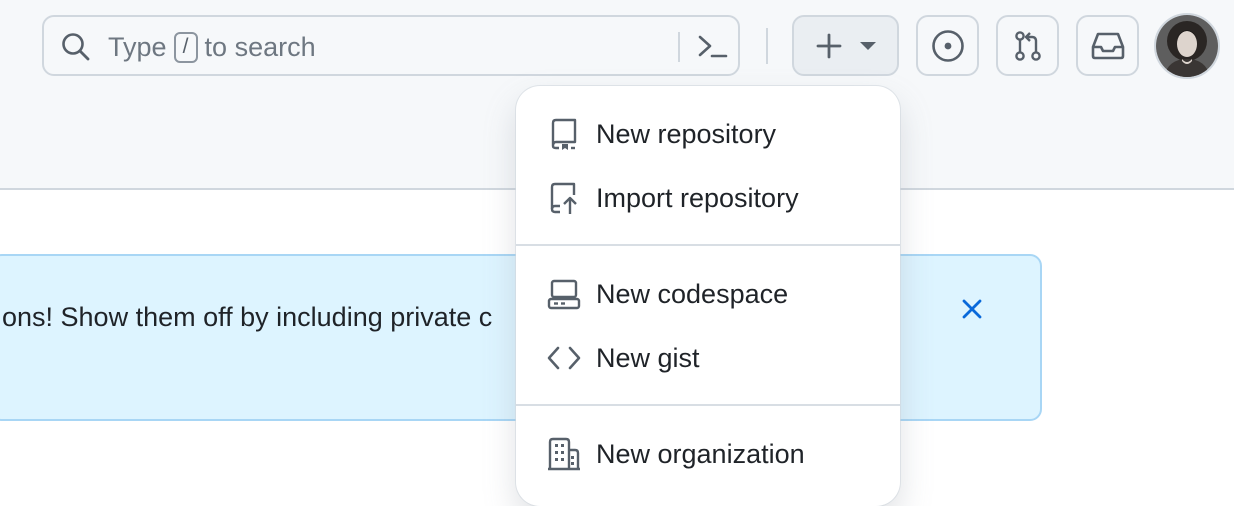 Image resolution: width=1234 pixels, height=506 pixels. What do you see at coordinates (564, 198) in the screenshot?
I see `repo-push-icon` at bounding box center [564, 198].